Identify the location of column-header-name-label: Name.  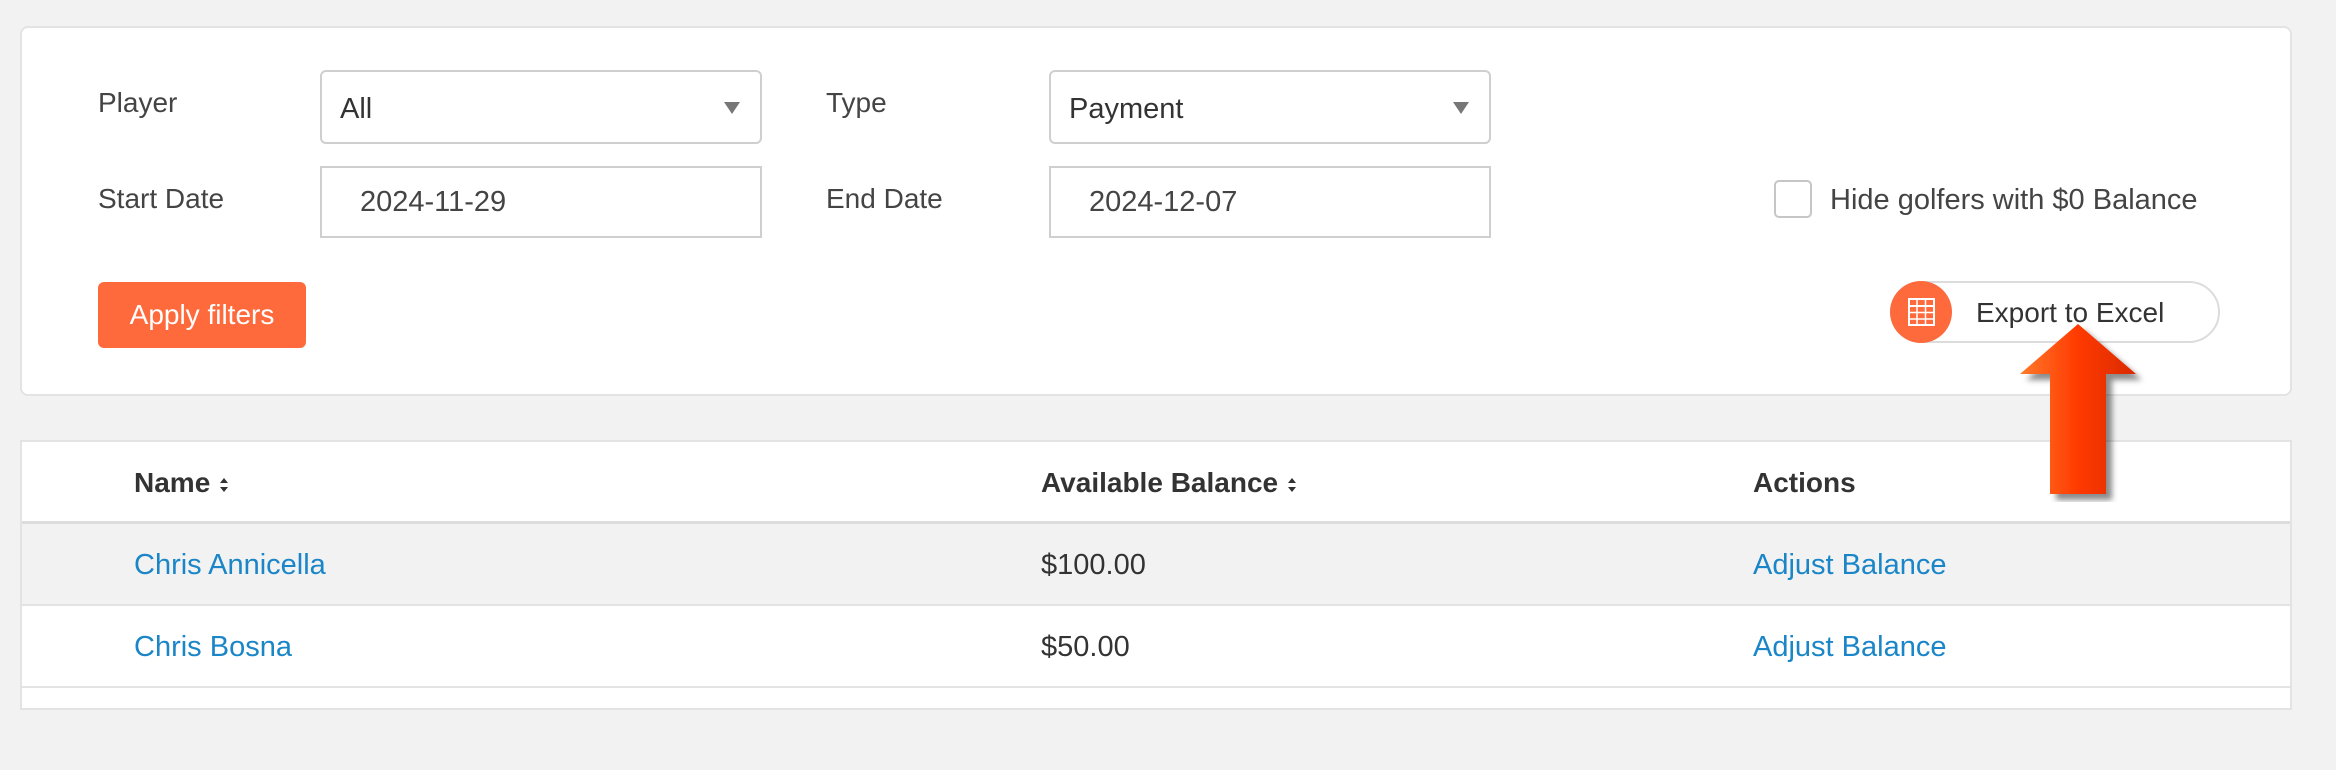
(172, 482).